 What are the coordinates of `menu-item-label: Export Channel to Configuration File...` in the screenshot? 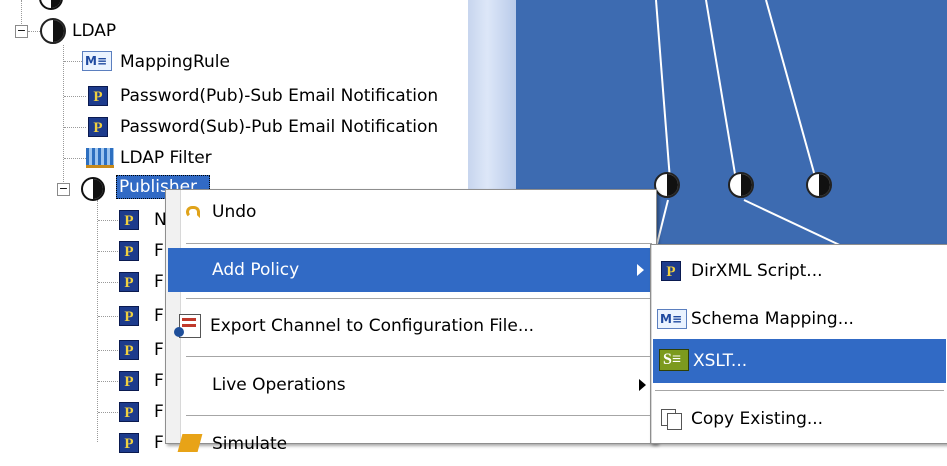 It's located at (372, 326).